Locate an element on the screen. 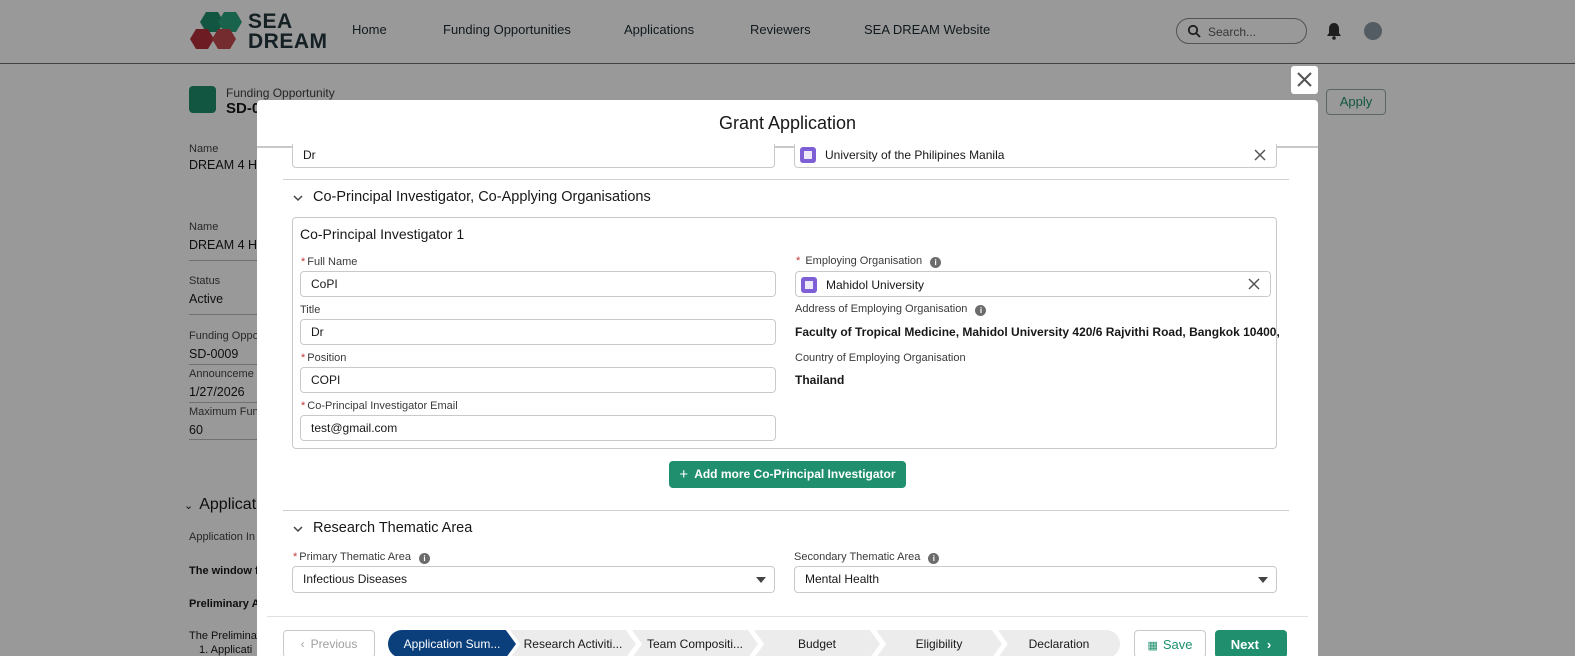 The height and width of the screenshot is (656, 1575). close-icon is located at coordinates (1304, 79).